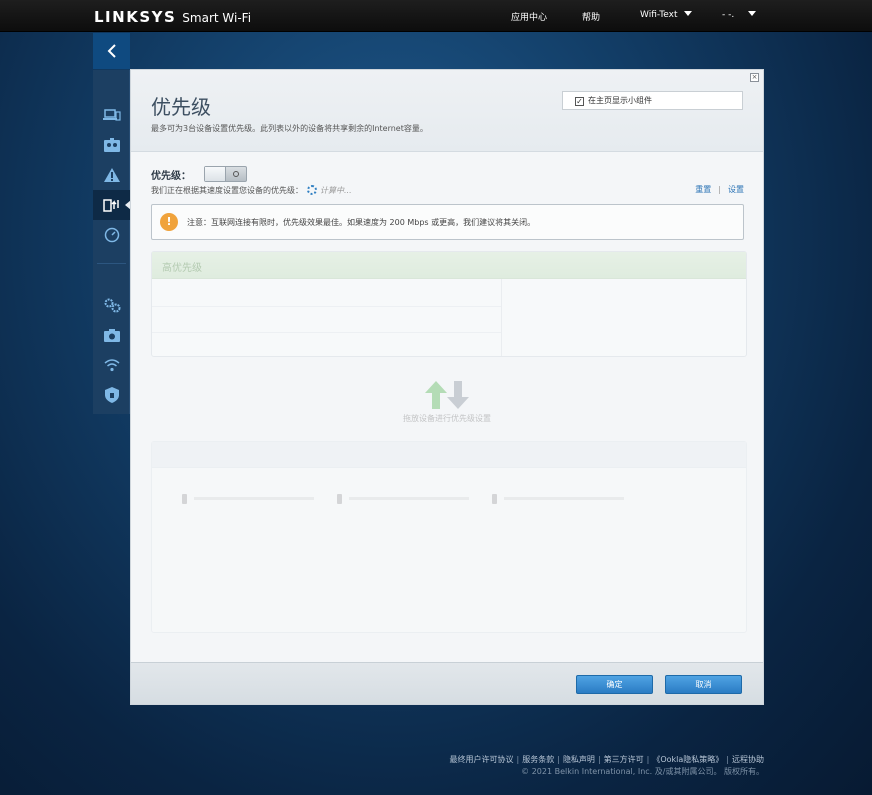 Image resolution: width=872 pixels, height=795 pixels. I want to click on back-button, so click(111, 51).